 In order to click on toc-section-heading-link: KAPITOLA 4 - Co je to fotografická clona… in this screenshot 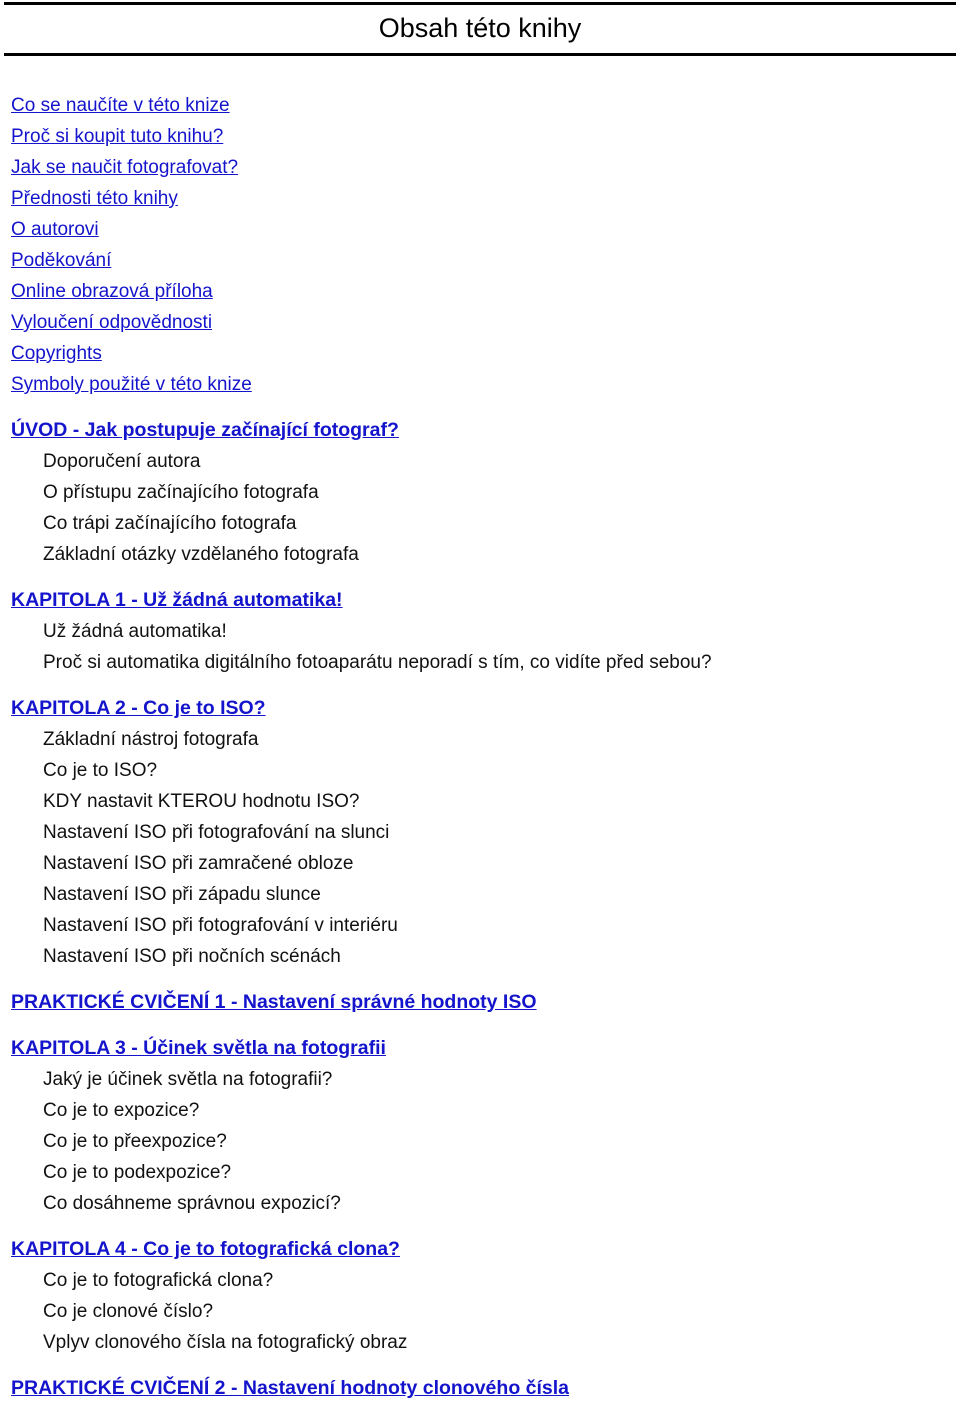, I will do `click(480, 1249)`.